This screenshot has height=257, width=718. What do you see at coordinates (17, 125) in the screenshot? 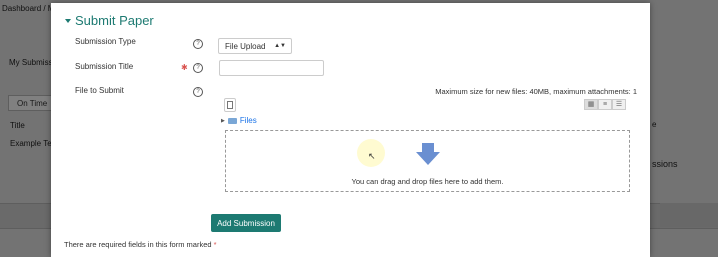
I see `table-header-title: Title` at bounding box center [17, 125].